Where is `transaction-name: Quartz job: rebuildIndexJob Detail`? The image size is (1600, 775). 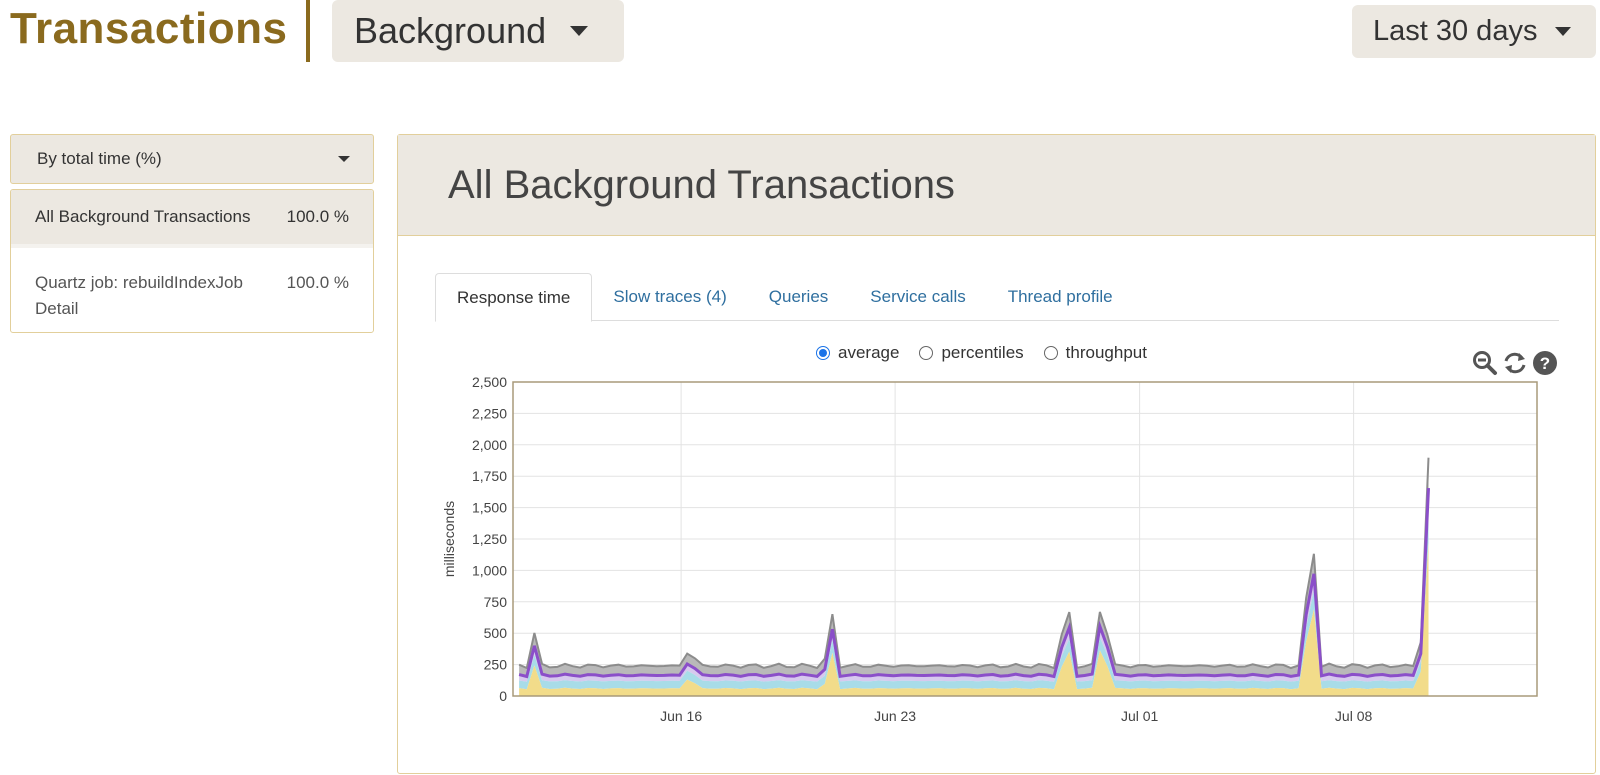
transaction-name: Quartz job: rebuildIndexJob Detail is located at coordinates (139, 295).